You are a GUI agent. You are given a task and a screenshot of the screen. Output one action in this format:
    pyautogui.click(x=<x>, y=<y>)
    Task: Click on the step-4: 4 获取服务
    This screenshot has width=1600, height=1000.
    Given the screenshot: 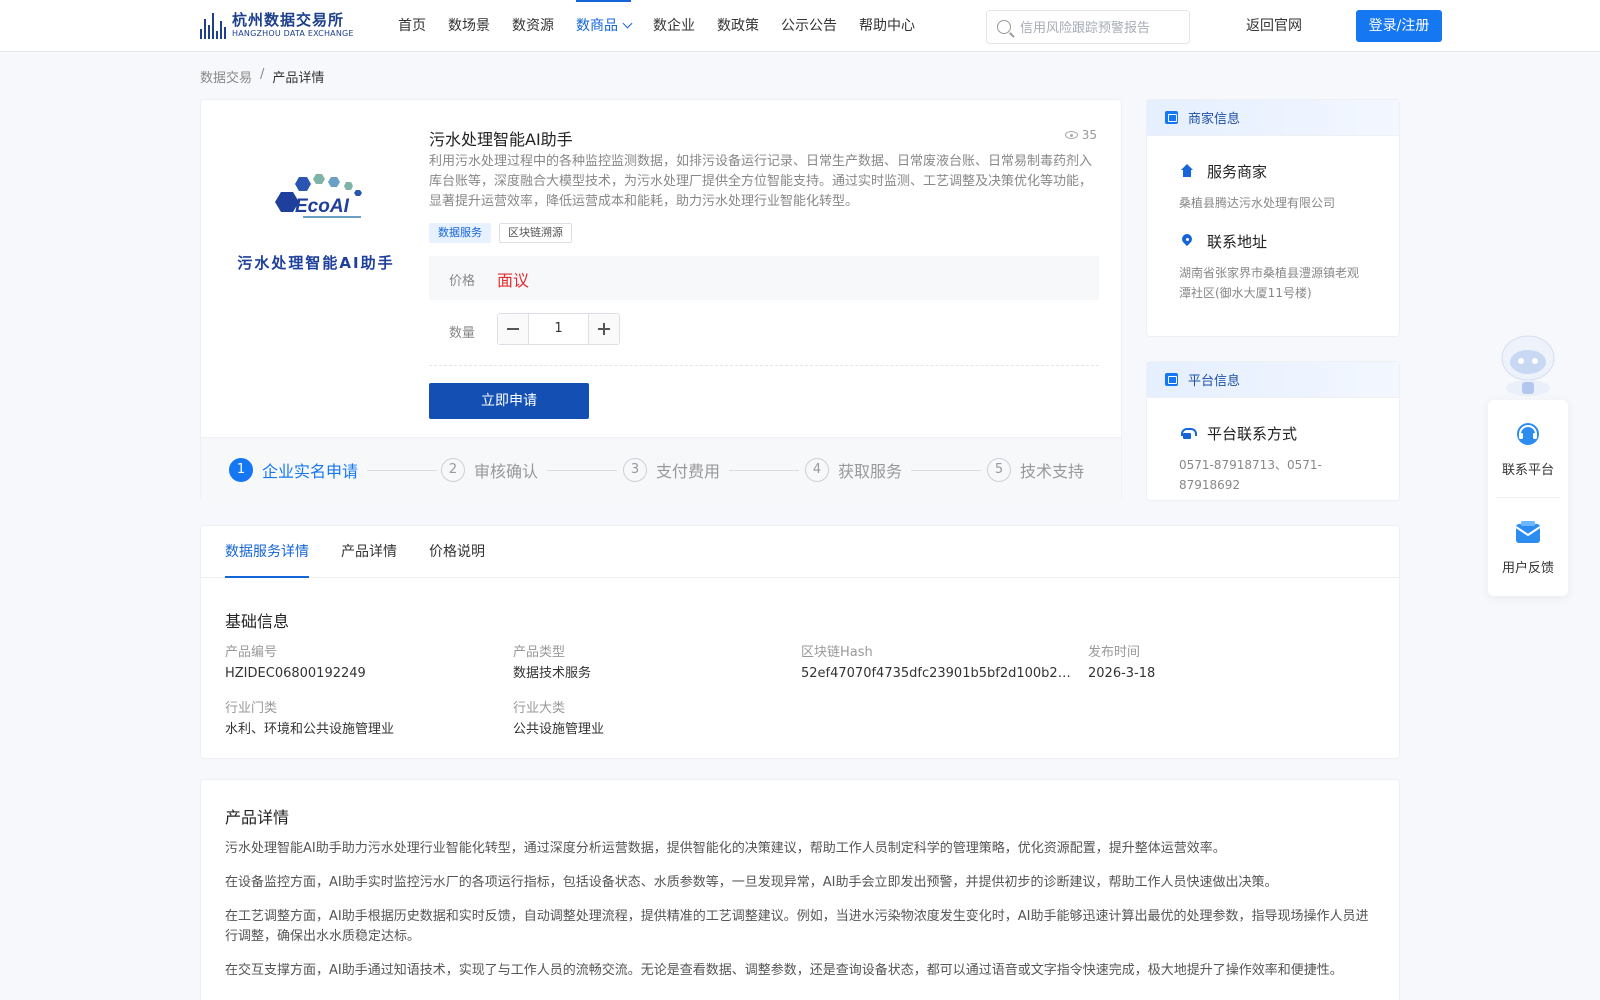 What is the action you would take?
    pyautogui.click(x=853, y=470)
    